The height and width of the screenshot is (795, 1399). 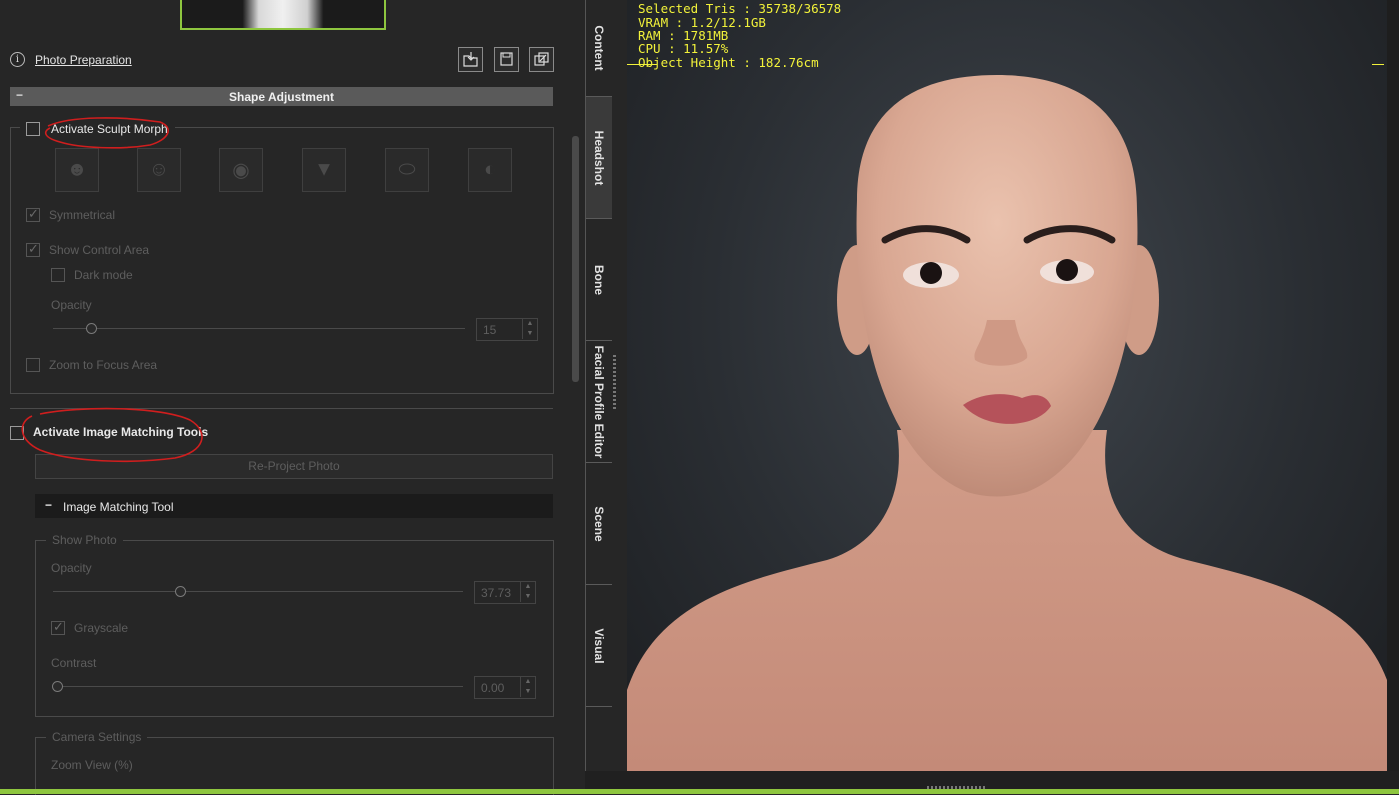 What do you see at coordinates (112, 290) in the screenshot?
I see `annotation-marks` at bounding box center [112, 290].